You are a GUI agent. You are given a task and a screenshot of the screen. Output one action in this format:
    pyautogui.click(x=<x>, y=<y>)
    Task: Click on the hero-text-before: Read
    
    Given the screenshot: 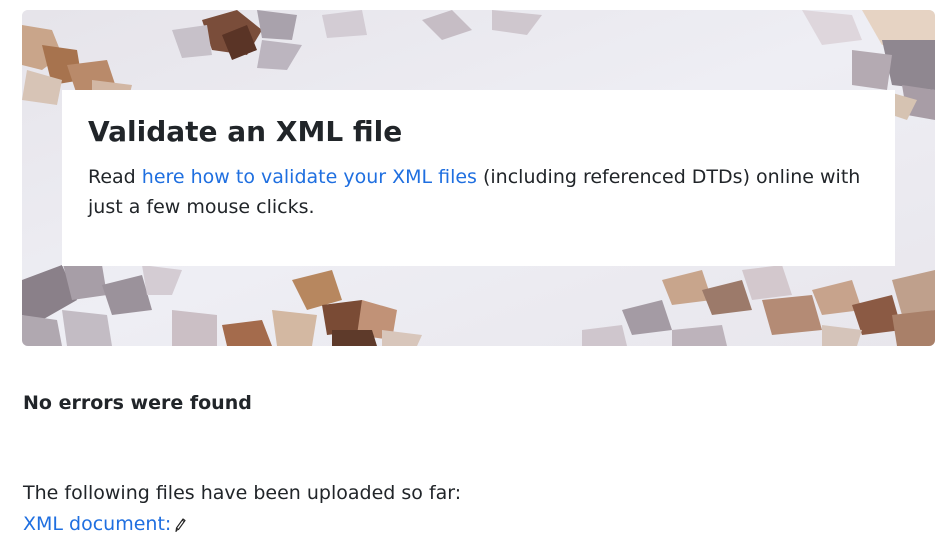 What is the action you would take?
    pyautogui.click(x=115, y=177)
    